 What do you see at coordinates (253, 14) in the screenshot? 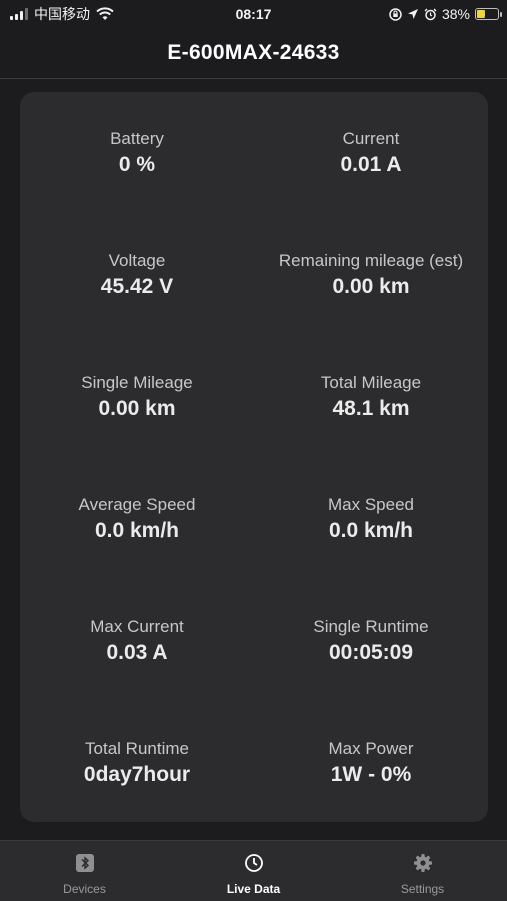
I see `status-bar: 中国移动 08:17 38% ⚡` at bounding box center [253, 14].